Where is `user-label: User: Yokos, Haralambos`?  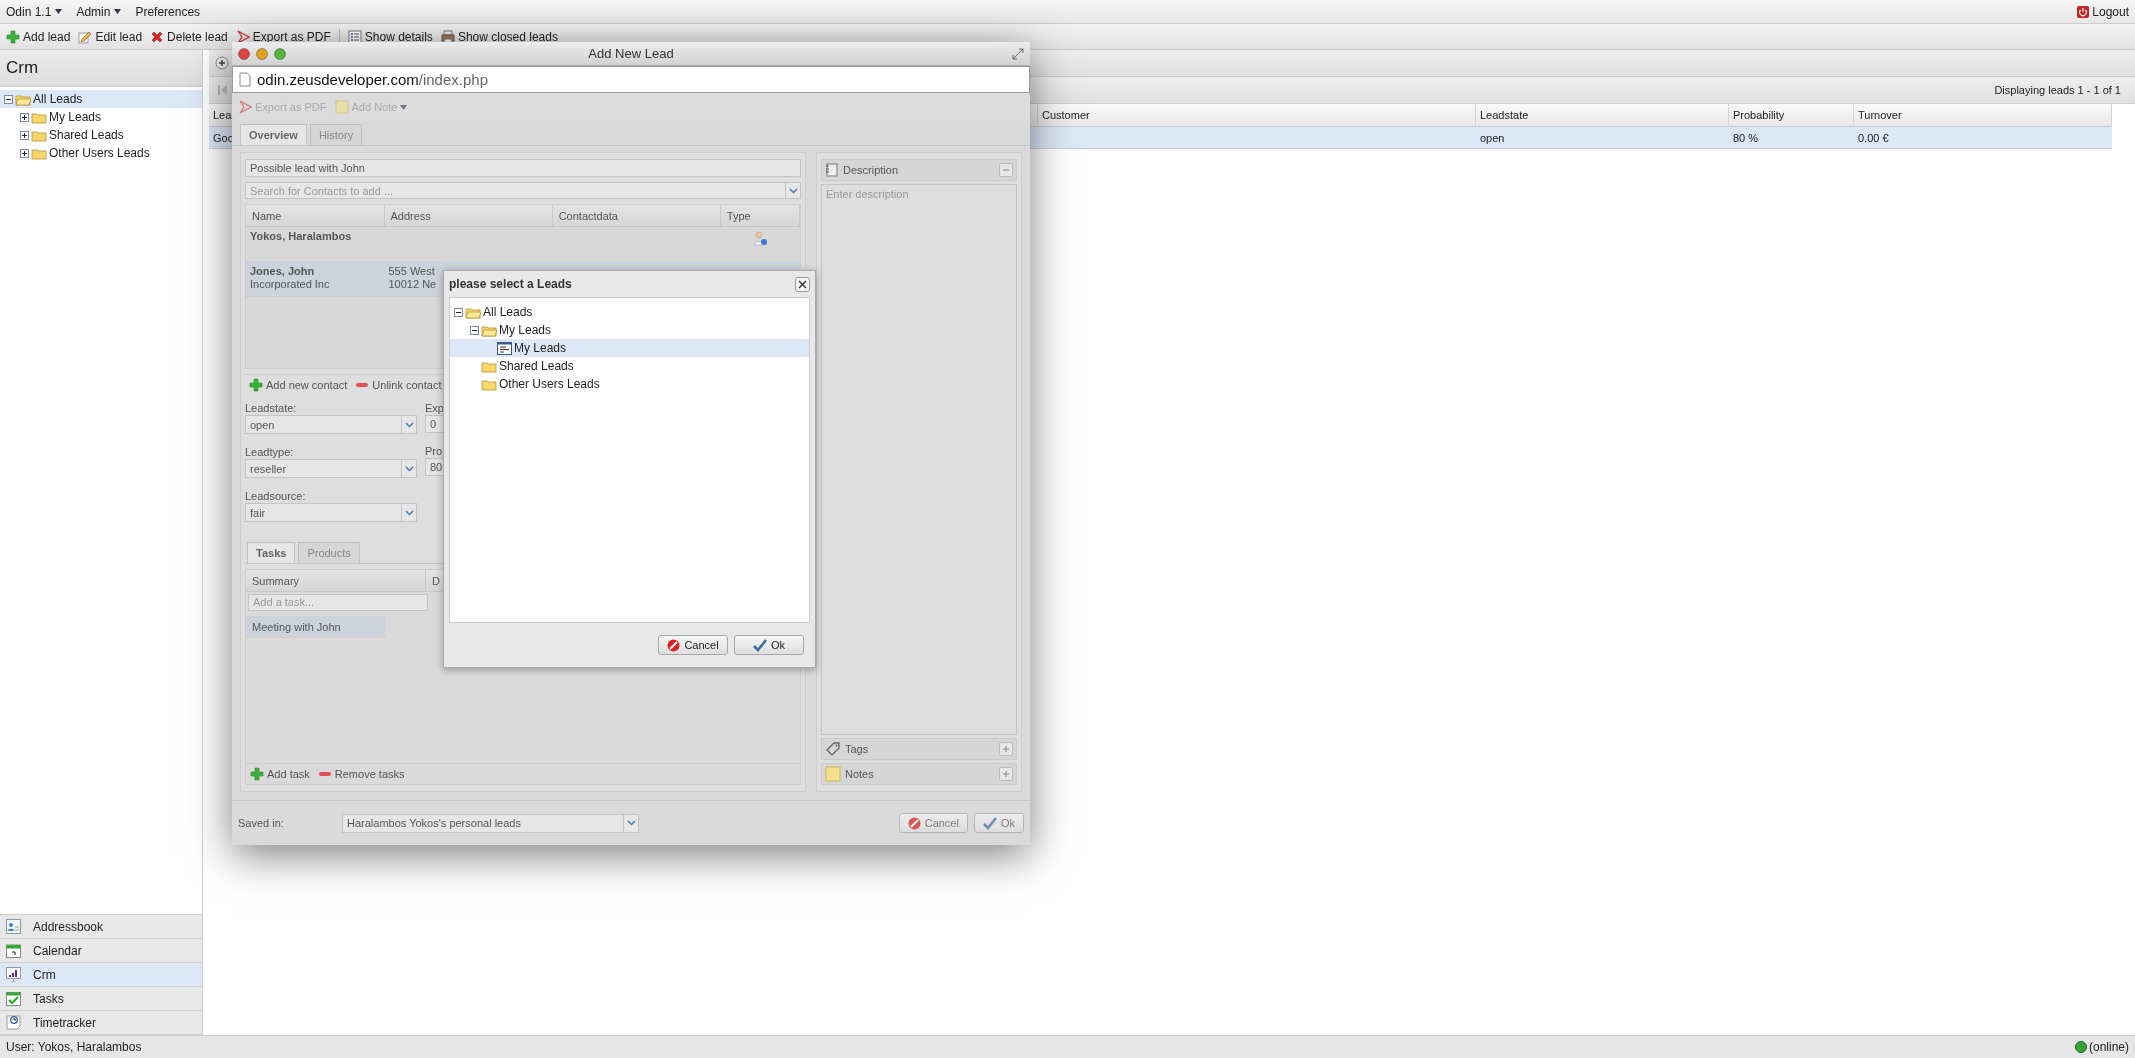 user-label: User: Yokos, Haralambos is located at coordinates (74, 1047).